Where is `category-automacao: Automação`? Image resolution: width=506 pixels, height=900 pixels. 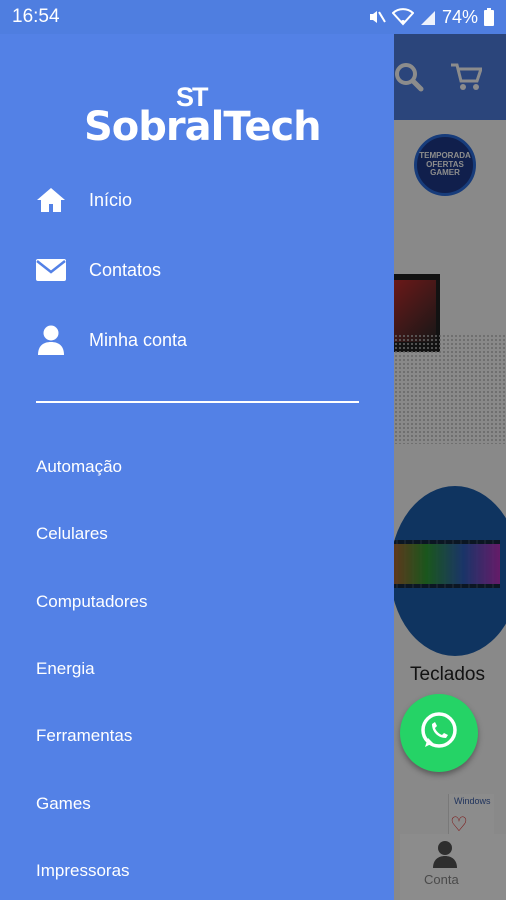 category-automacao: Automação is located at coordinates (79, 467).